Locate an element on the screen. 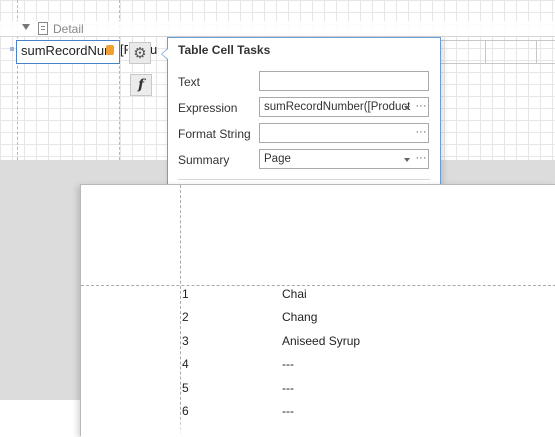  text-field is located at coordinates (344, 81).